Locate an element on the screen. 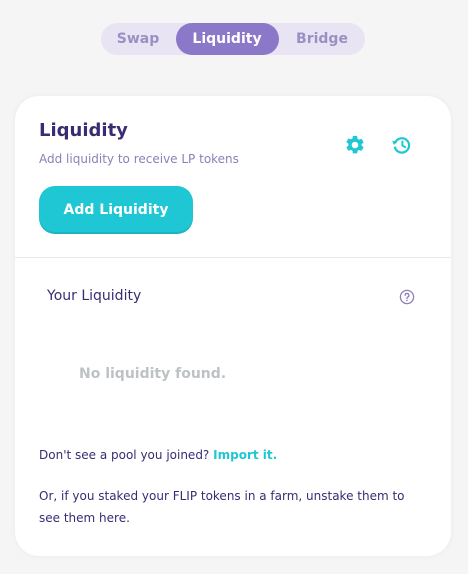 This screenshot has height=574, width=468. divider is located at coordinates (233, 257).